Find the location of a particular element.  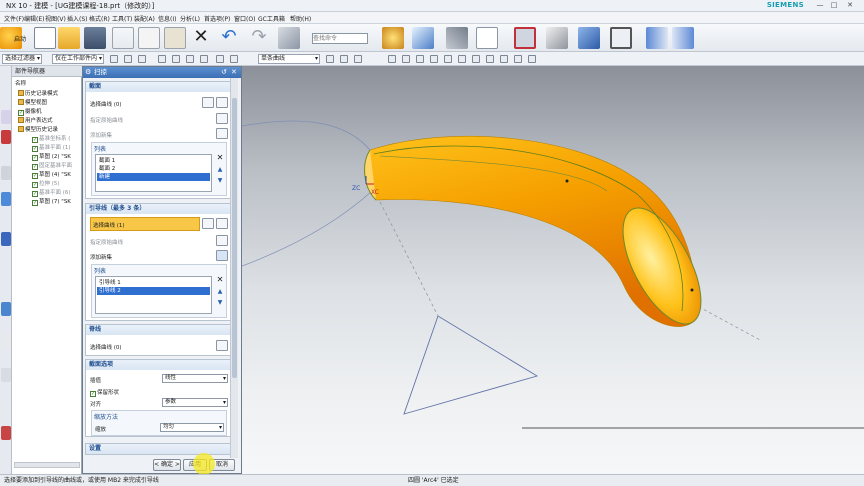

navigator-row: ✓ 拉伸 (5) is located at coordinates (47, 184).